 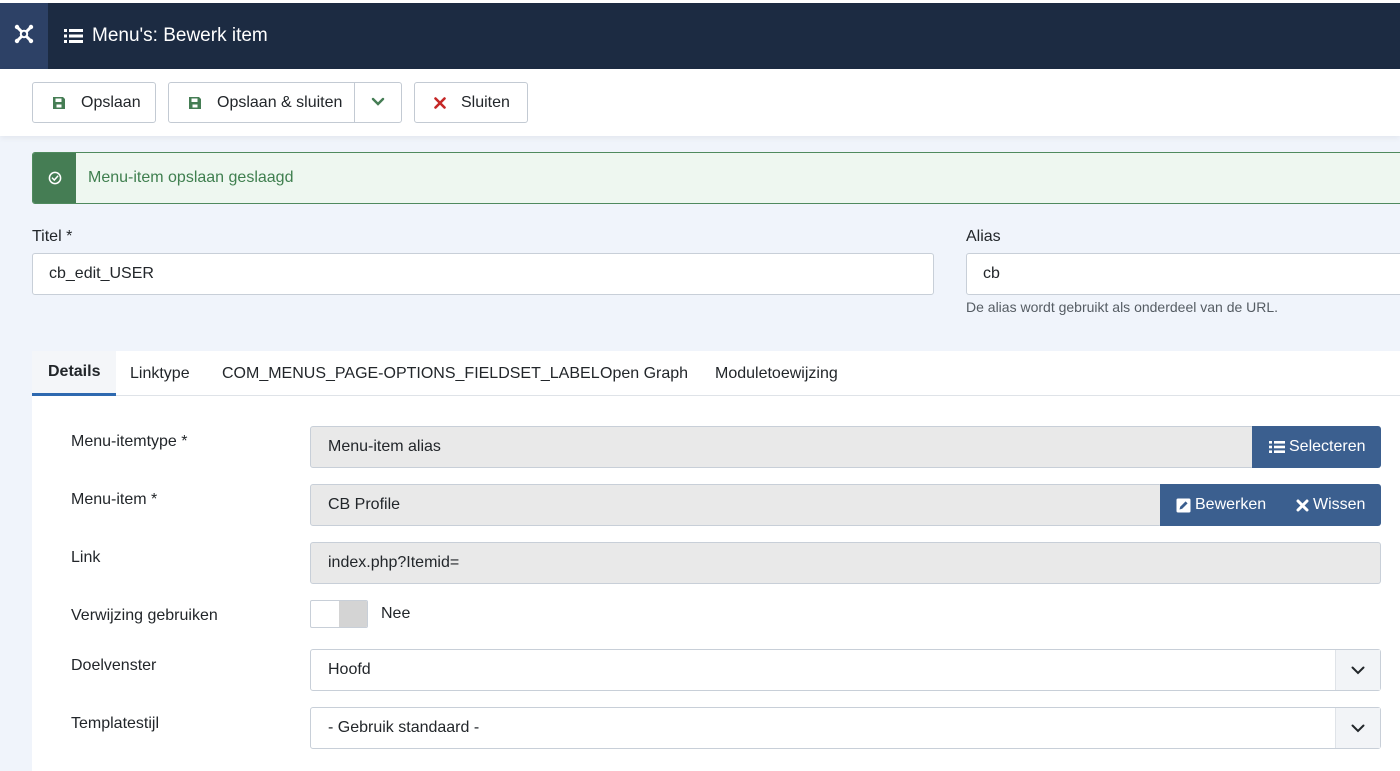 I want to click on save-button-label: Opslaan, so click(x=111, y=102).